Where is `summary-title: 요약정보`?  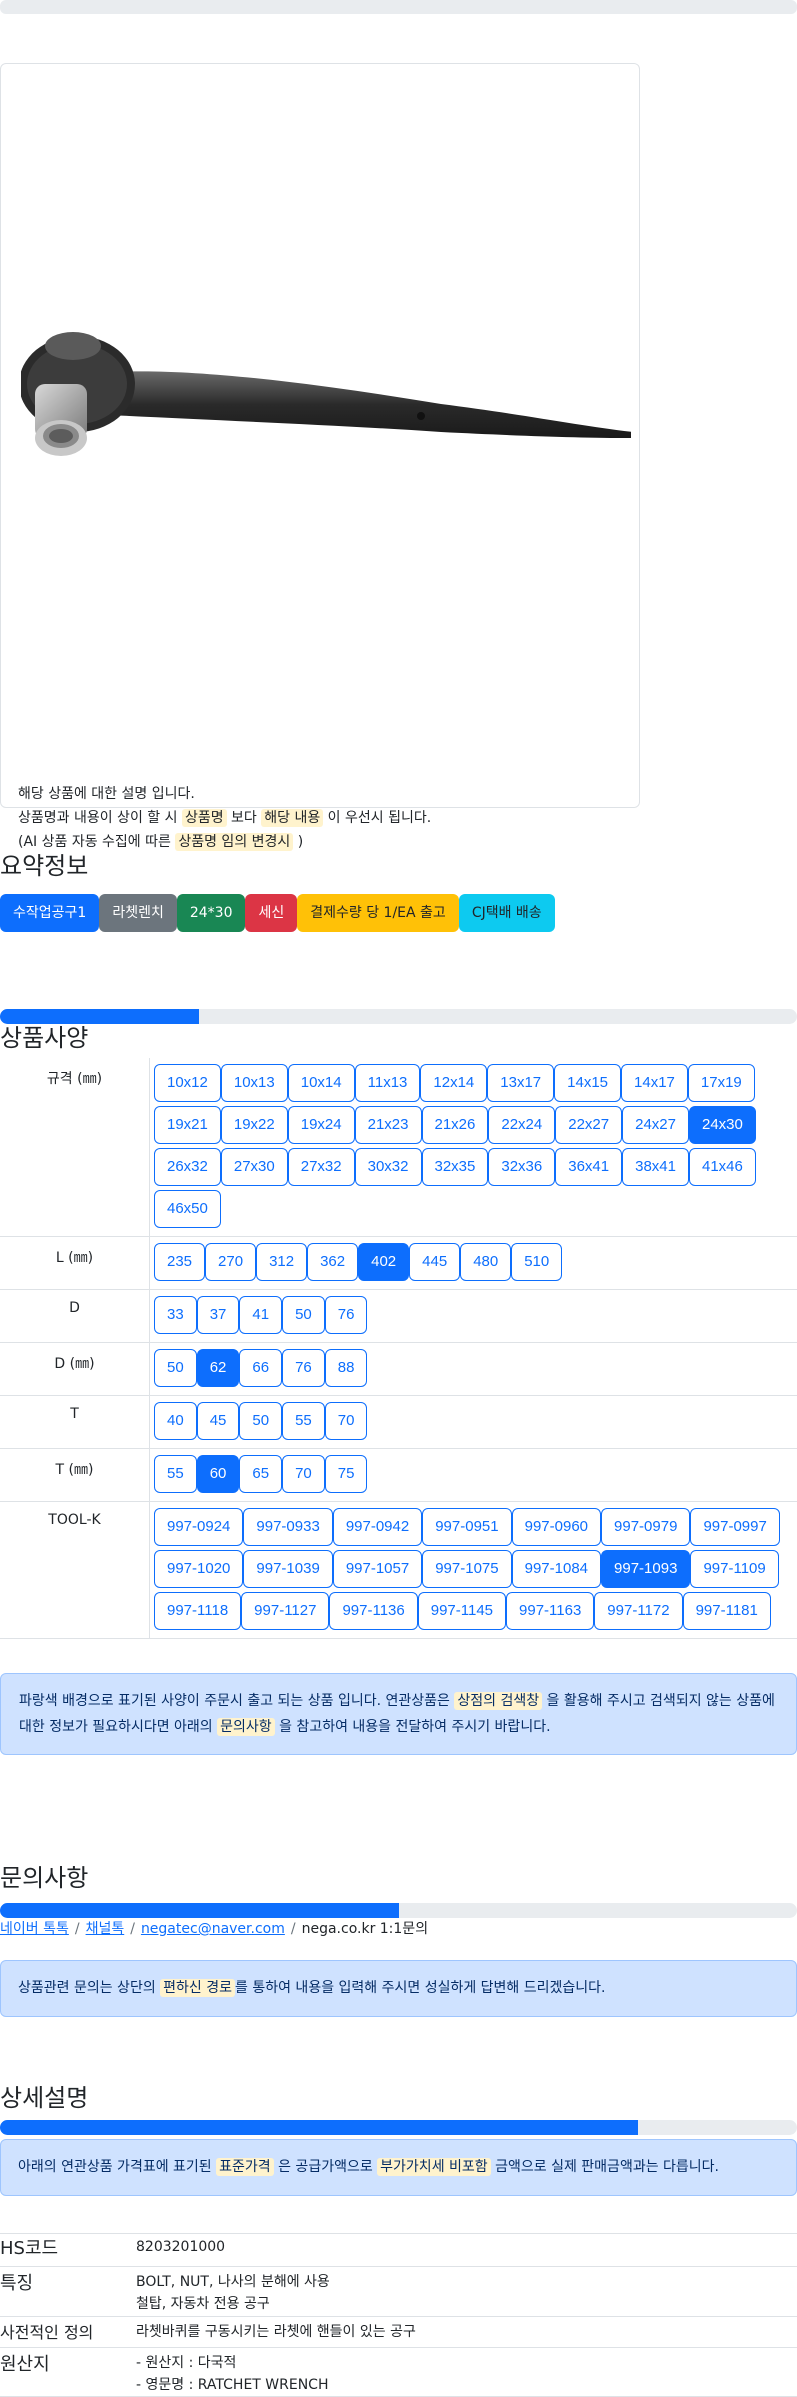 summary-title: 요약정보 is located at coordinates (44, 866).